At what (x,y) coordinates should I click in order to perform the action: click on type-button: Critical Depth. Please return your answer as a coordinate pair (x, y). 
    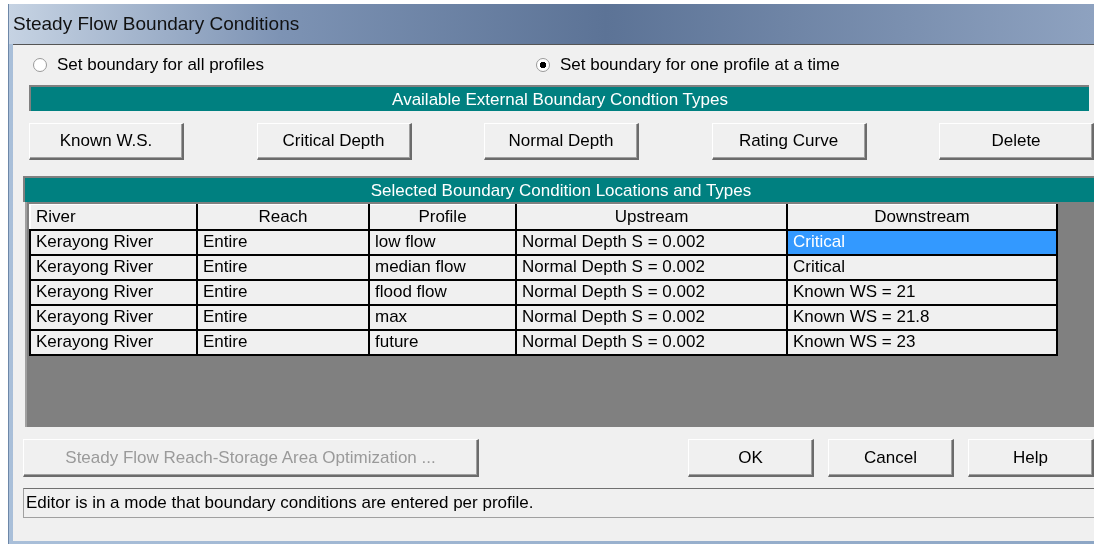
    Looking at the image, I should click on (334, 141).